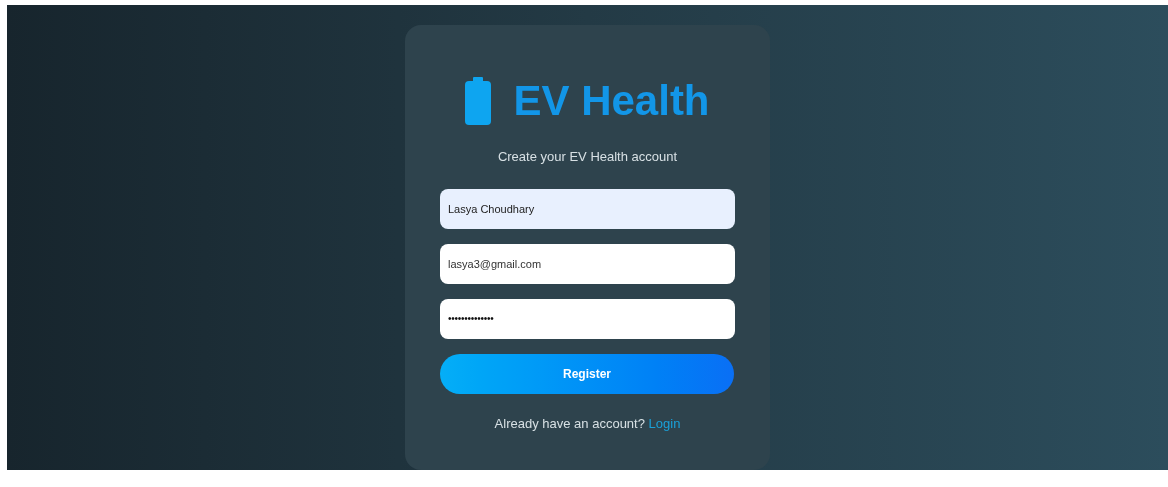 The image size is (1168, 487). What do you see at coordinates (611, 101) in the screenshot?
I see `app-title: EV Health` at bounding box center [611, 101].